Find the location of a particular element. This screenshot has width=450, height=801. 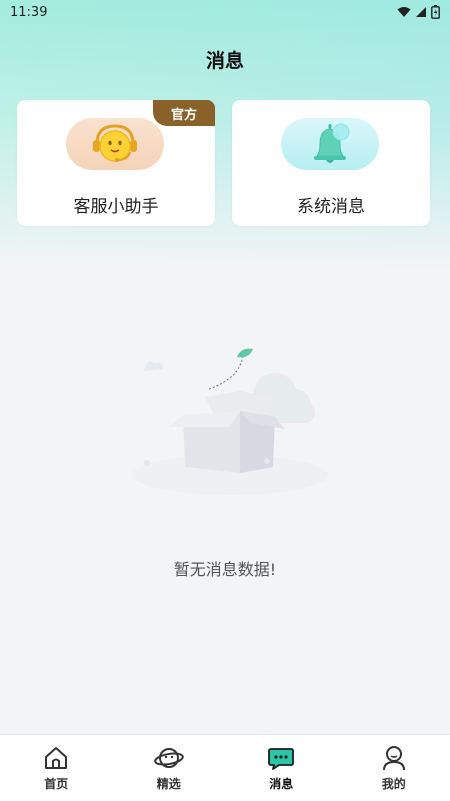

tab-messages-label: 消息 is located at coordinates (281, 783).